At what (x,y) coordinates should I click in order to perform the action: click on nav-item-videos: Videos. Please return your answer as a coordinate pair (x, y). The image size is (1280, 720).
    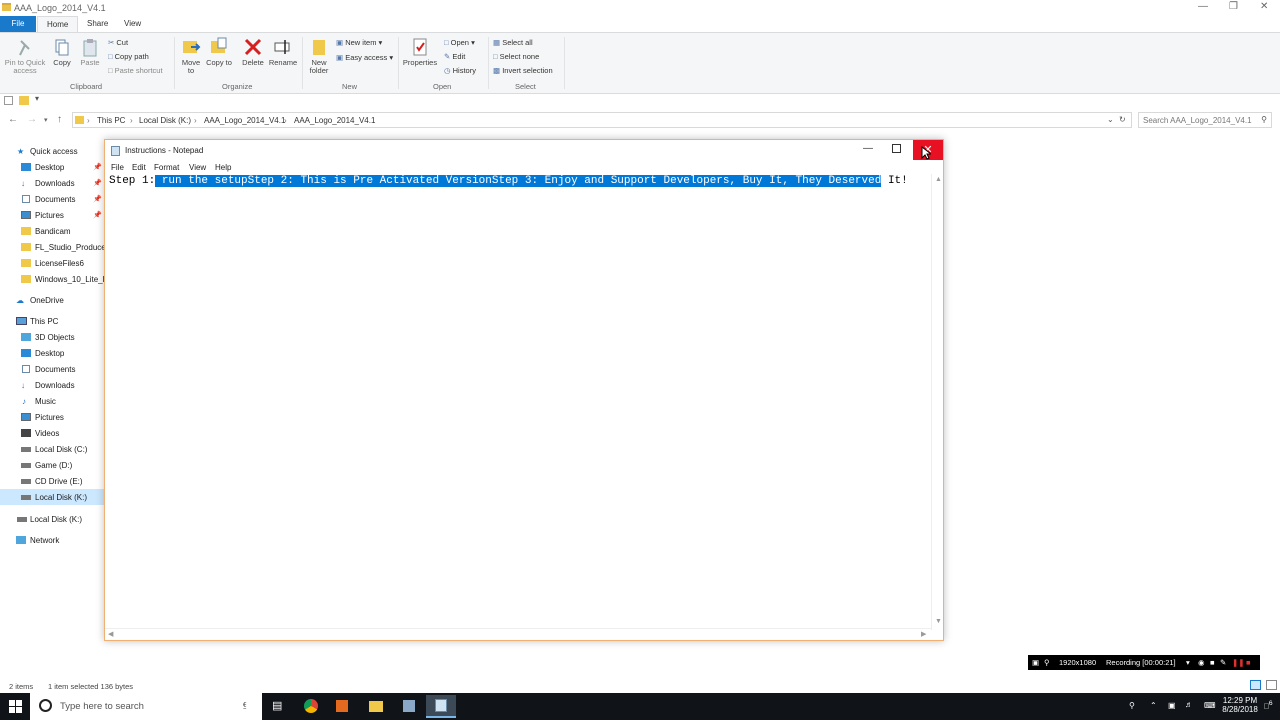
    Looking at the image, I should click on (52, 433).